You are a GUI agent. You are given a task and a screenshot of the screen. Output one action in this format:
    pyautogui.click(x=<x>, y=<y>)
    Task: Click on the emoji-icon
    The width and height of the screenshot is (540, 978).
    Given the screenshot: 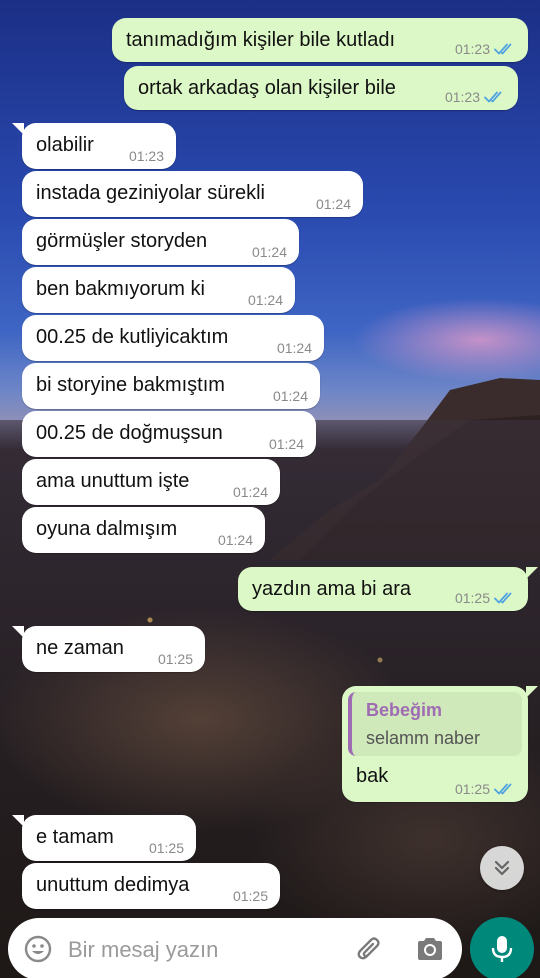 What is the action you would take?
    pyautogui.click(x=38, y=949)
    